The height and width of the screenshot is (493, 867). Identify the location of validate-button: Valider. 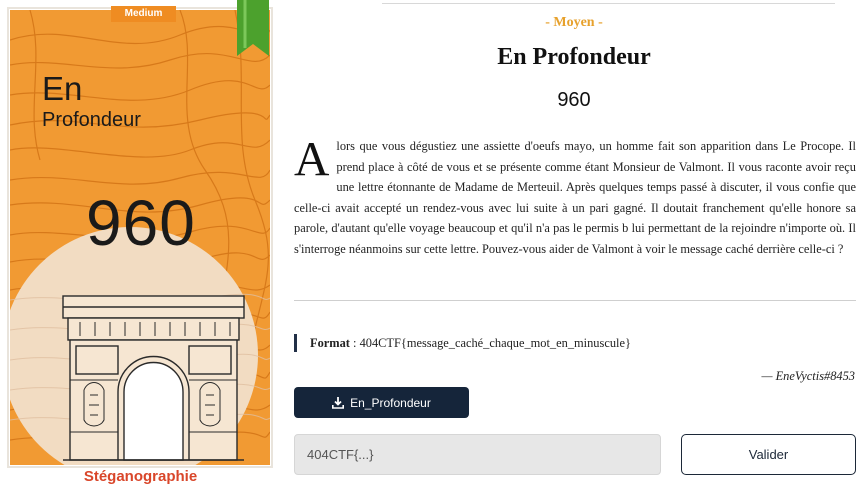
(768, 454).